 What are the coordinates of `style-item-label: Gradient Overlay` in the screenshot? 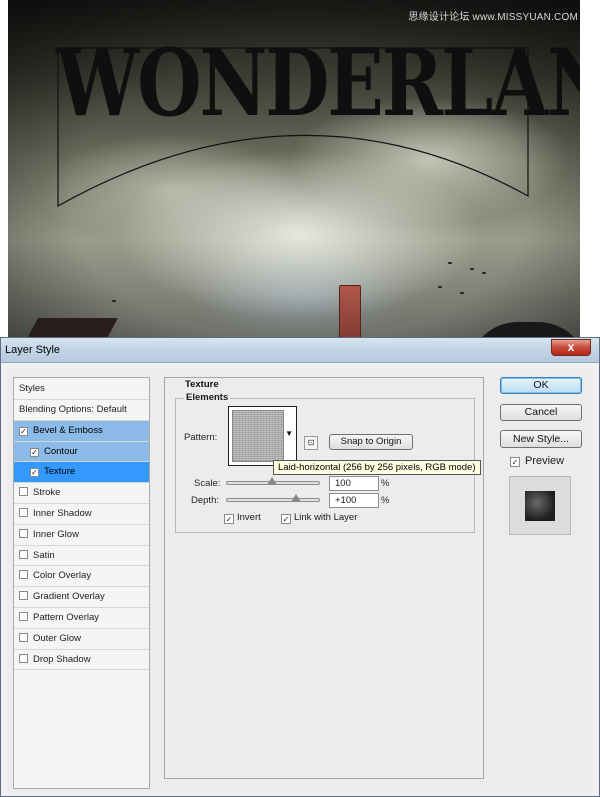 It's located at (69, 597).